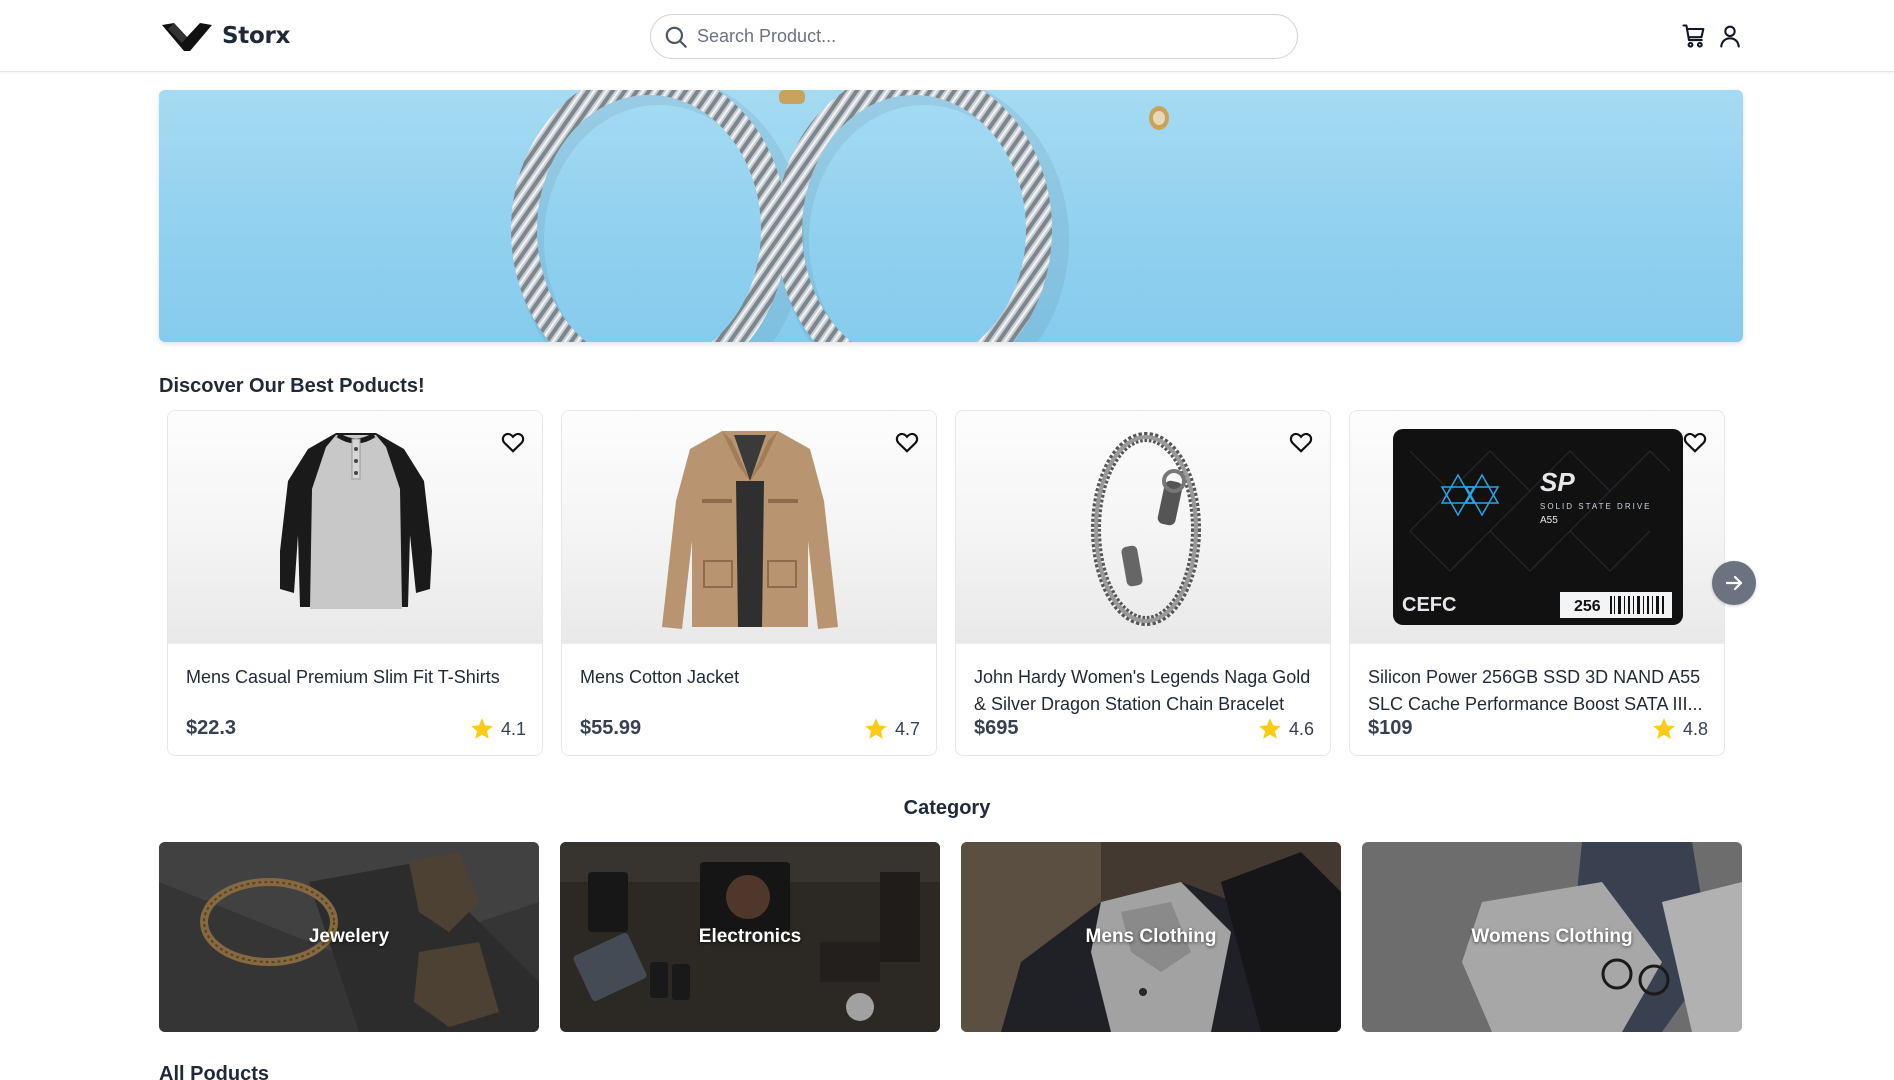 This screenshot has height=1080, width=1894. I want to click on category-label: Electronics, so click(750, 936).